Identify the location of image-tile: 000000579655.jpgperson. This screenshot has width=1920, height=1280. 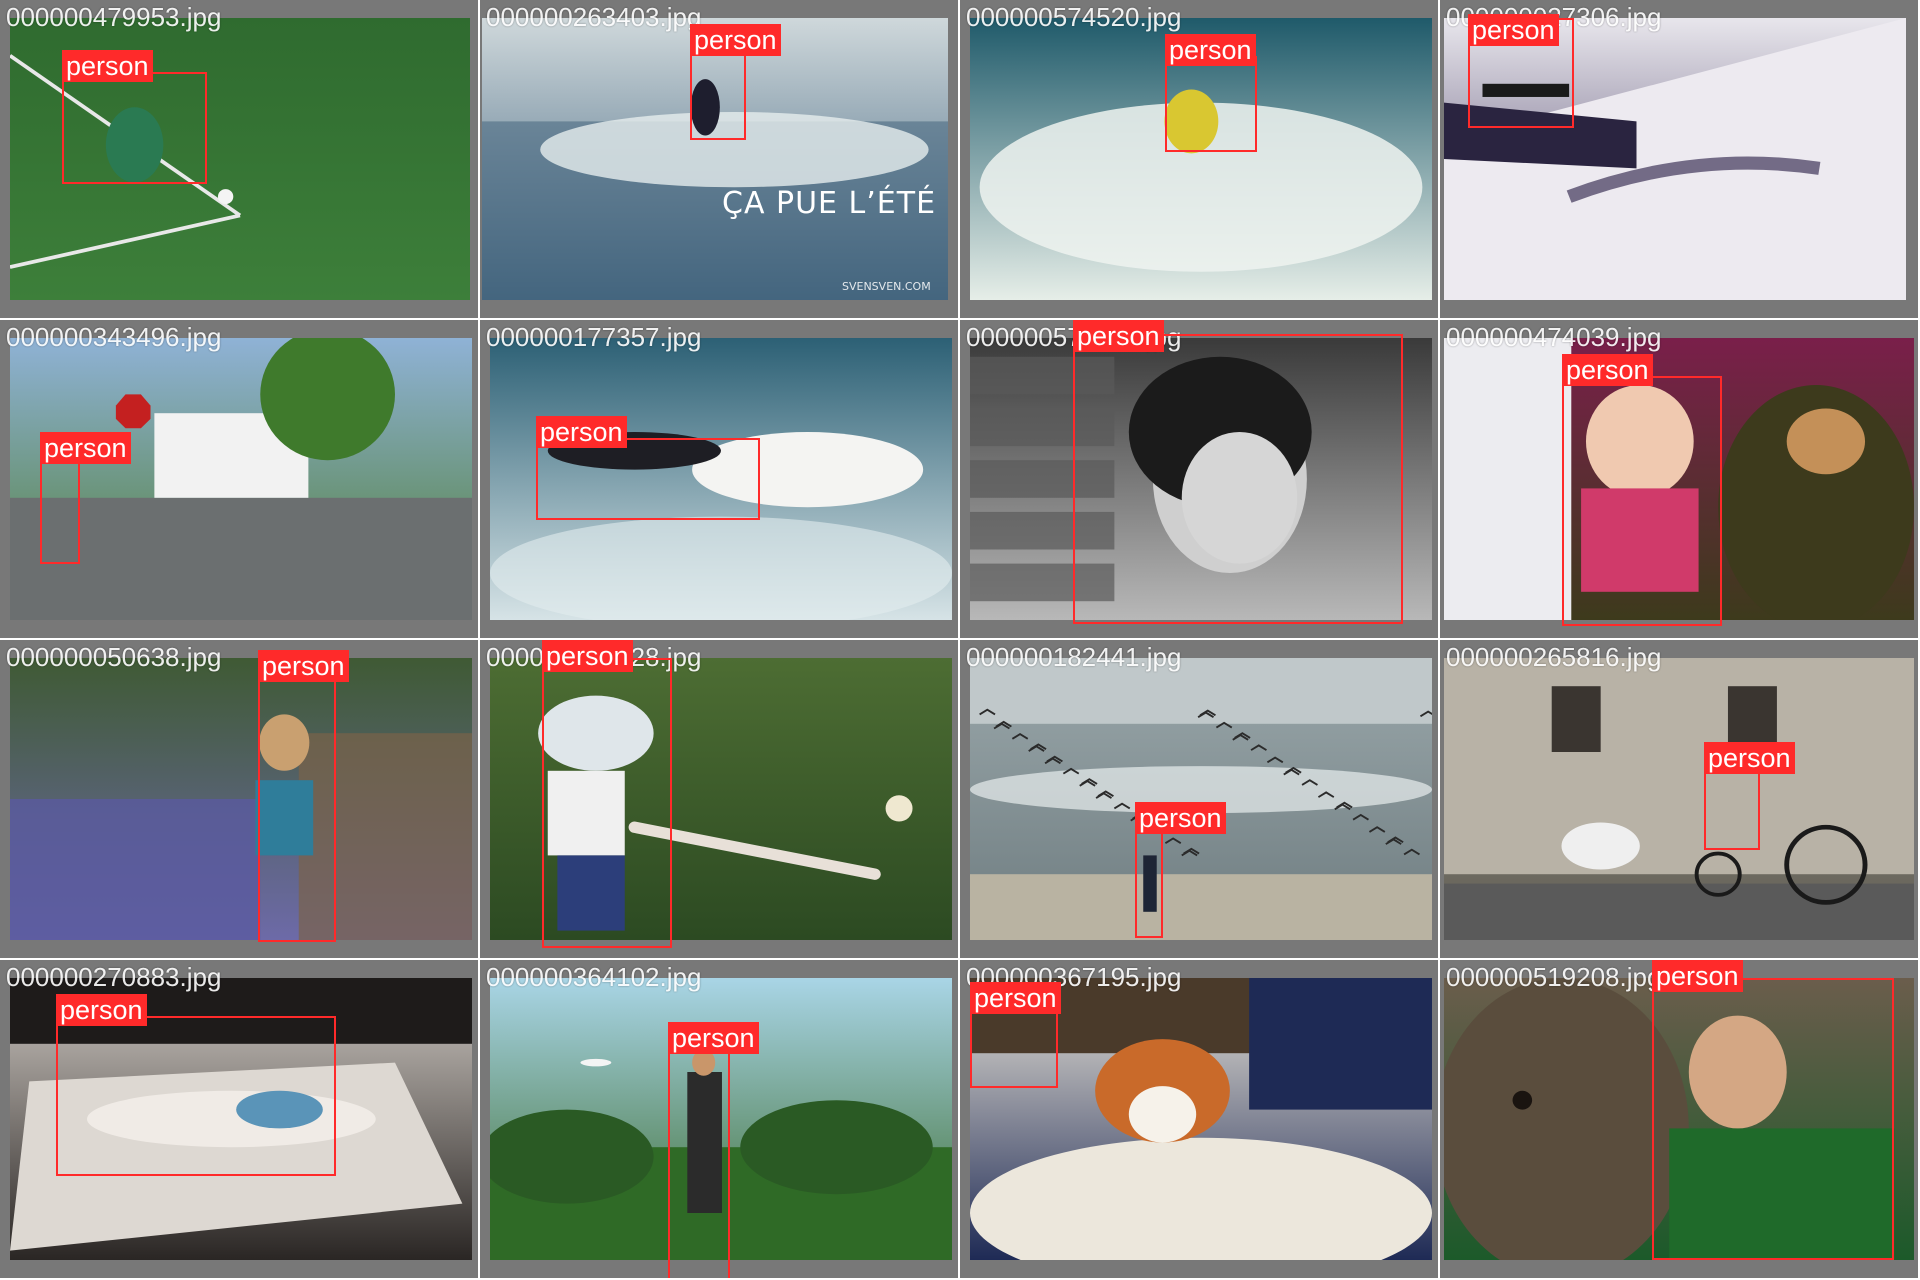
(1200, 480).